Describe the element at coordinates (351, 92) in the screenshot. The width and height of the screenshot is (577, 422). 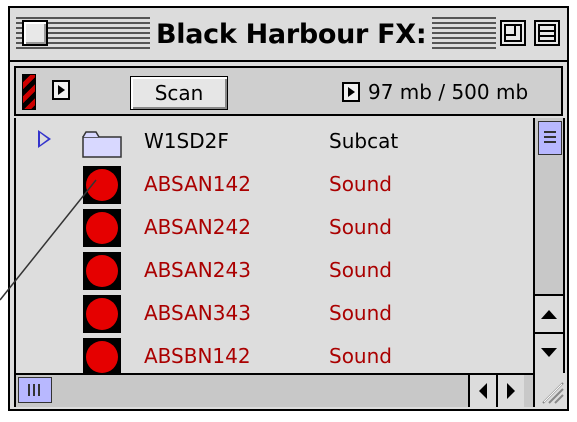
I see `memory-popup-arrow-button` at that location.